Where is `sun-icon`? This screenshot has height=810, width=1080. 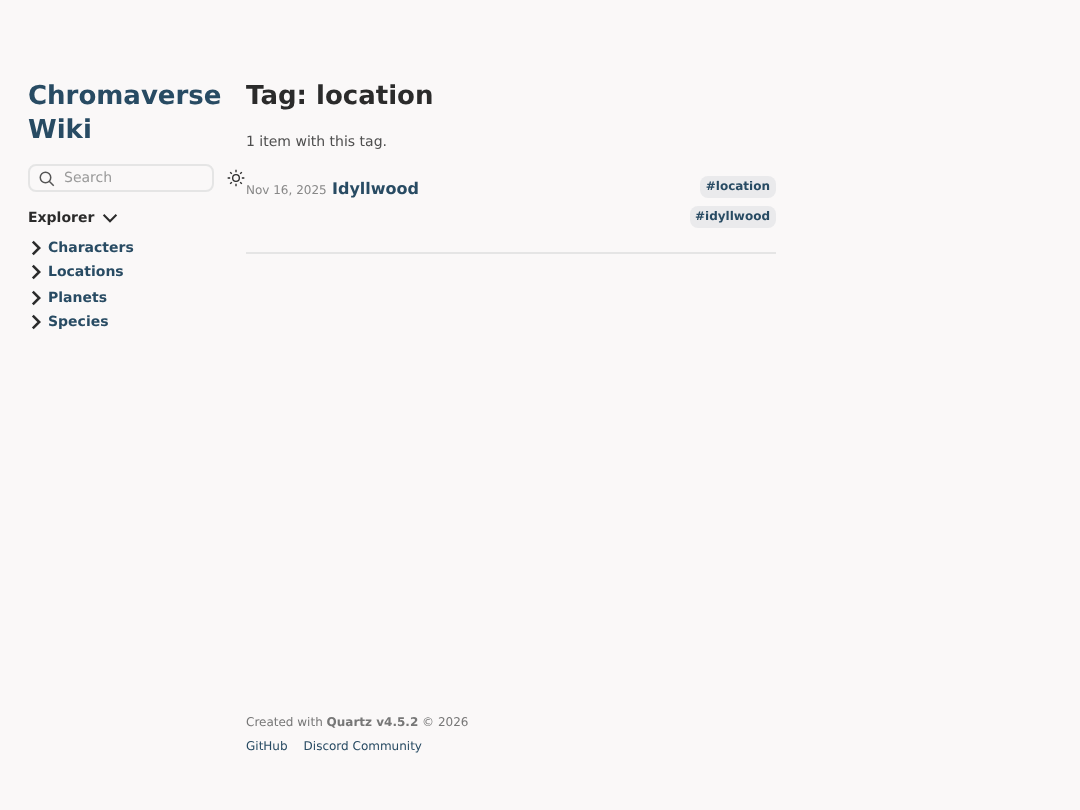 sun-icon is located at coordinates (236, 178).